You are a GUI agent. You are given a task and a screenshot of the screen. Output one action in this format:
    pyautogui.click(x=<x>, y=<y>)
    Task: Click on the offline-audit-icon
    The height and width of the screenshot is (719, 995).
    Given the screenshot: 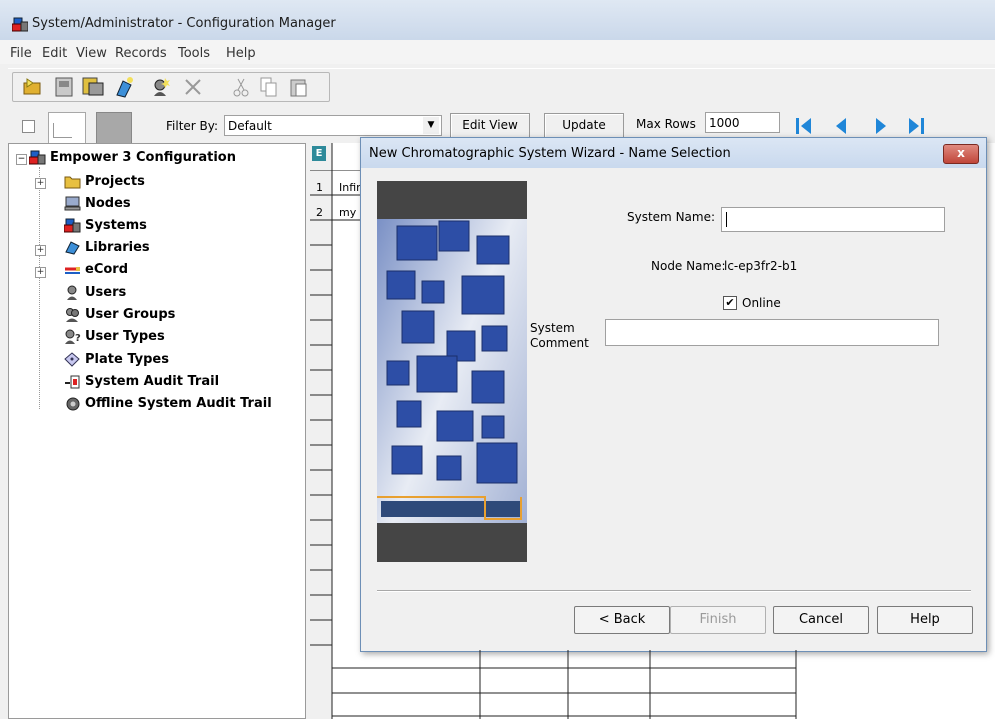 What is the action you would take?
    pyautogui.click(x=73, y=404)
    